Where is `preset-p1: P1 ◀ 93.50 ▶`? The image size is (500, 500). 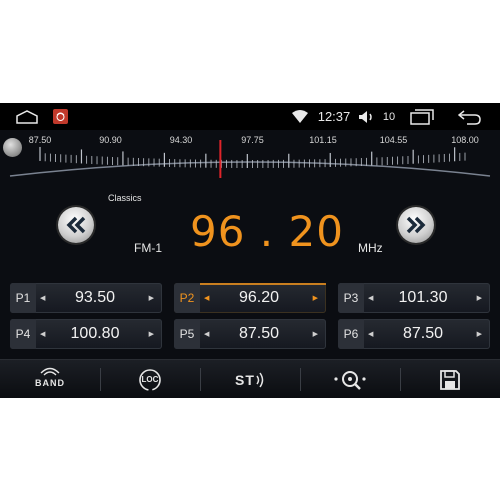
preset-p1: P1 ◀ 93.50 ▶ is located at coordinates (86, 298).